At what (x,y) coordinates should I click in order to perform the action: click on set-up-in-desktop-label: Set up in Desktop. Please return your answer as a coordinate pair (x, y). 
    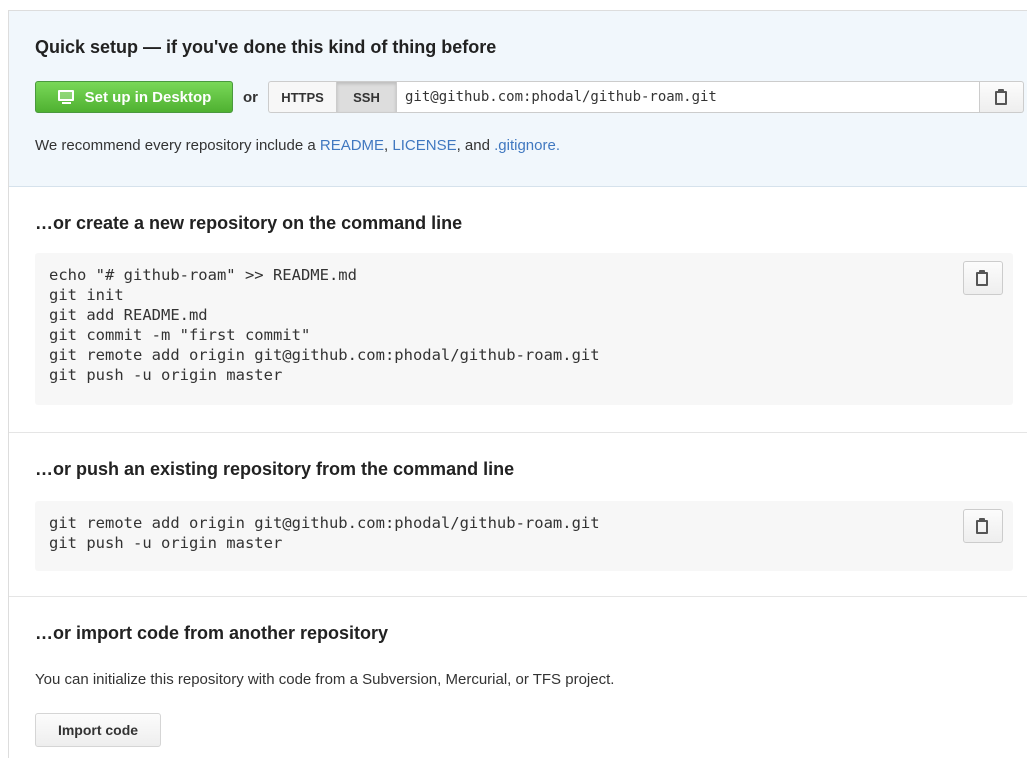
    Looking at the image, I should click on (148, 97).